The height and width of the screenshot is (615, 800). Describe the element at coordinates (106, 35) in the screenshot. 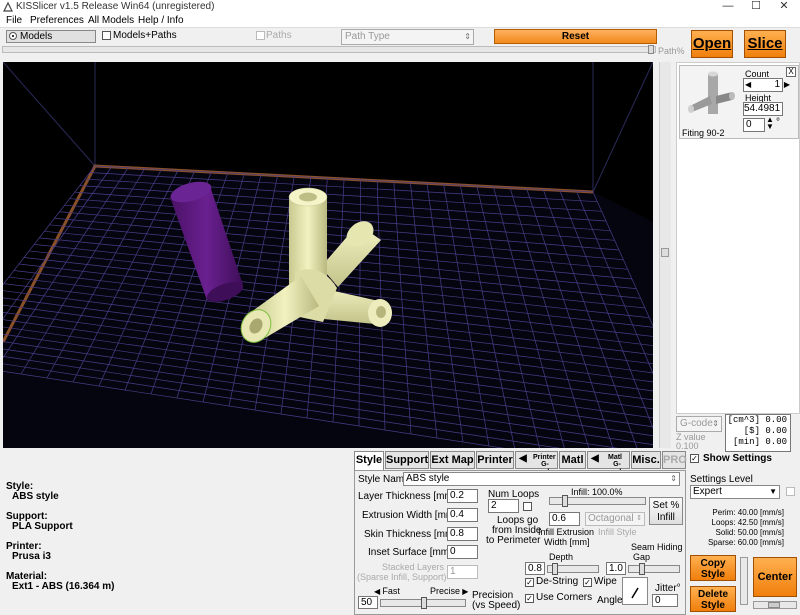

I see `models-paths-checkbox` at that location.